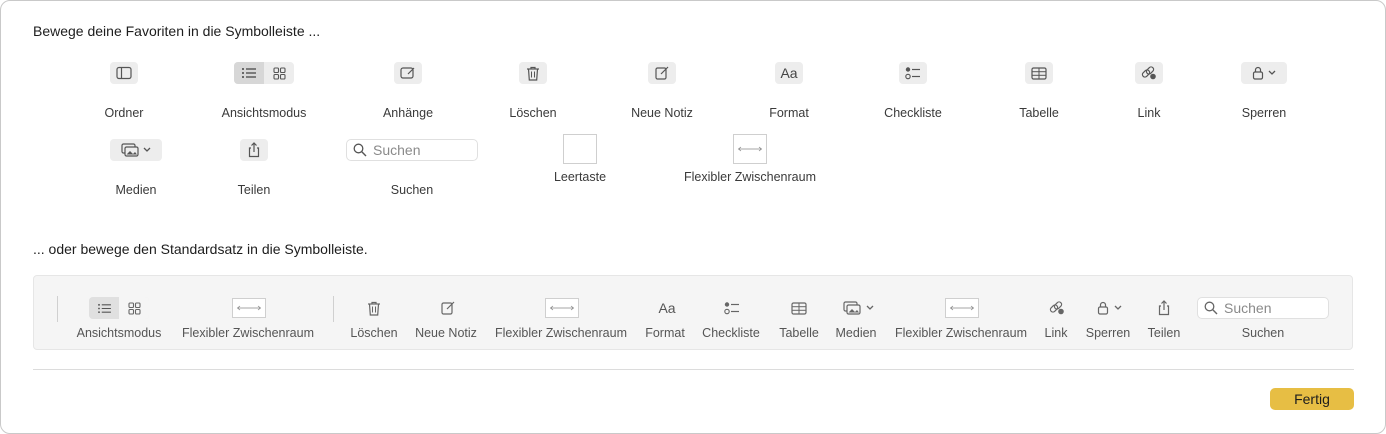 This screenshot has height=434, width=1386. I want to click on default-label-medien: Medien, so click(856, 333).